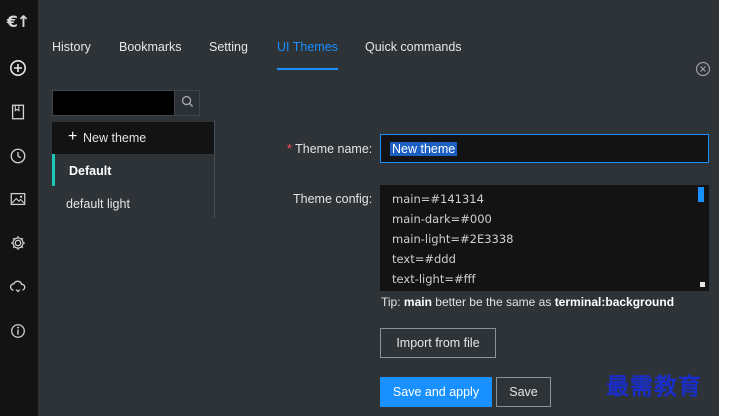 The image size is (732, 416). What do you see at coordinates (289, 149) in the screenshot?
I see `required-mark: *` at bounding box center [289, 149].